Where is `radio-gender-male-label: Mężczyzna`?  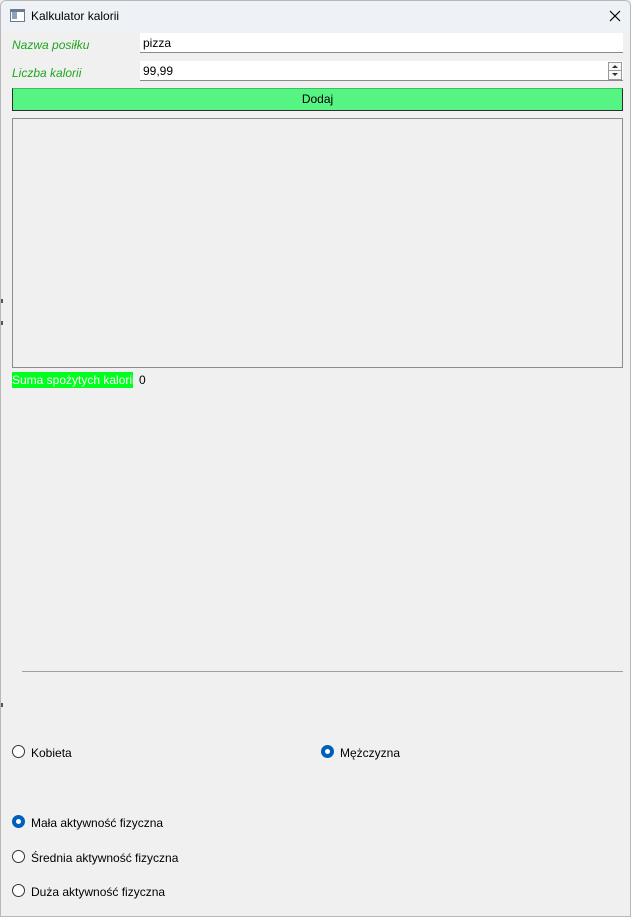
radio-gender-male-label: Mężczyzna is located at coordinates (370, 753).